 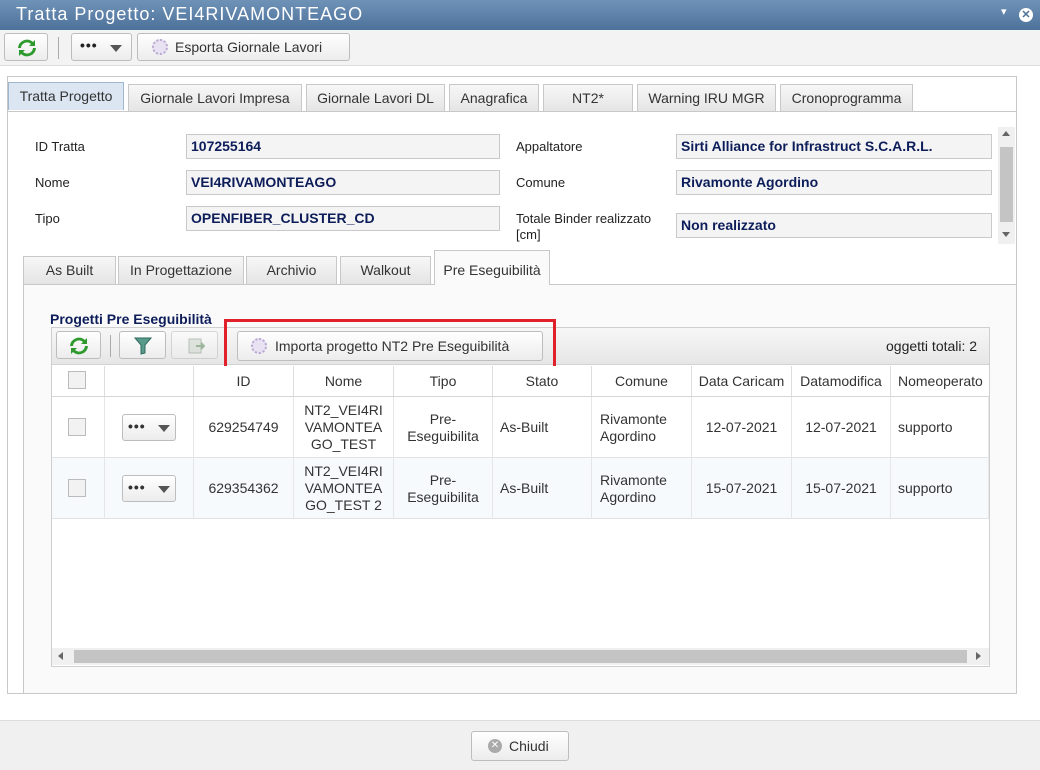 I want to click on col-header-comune: Comune, so click(x=642, y=381).